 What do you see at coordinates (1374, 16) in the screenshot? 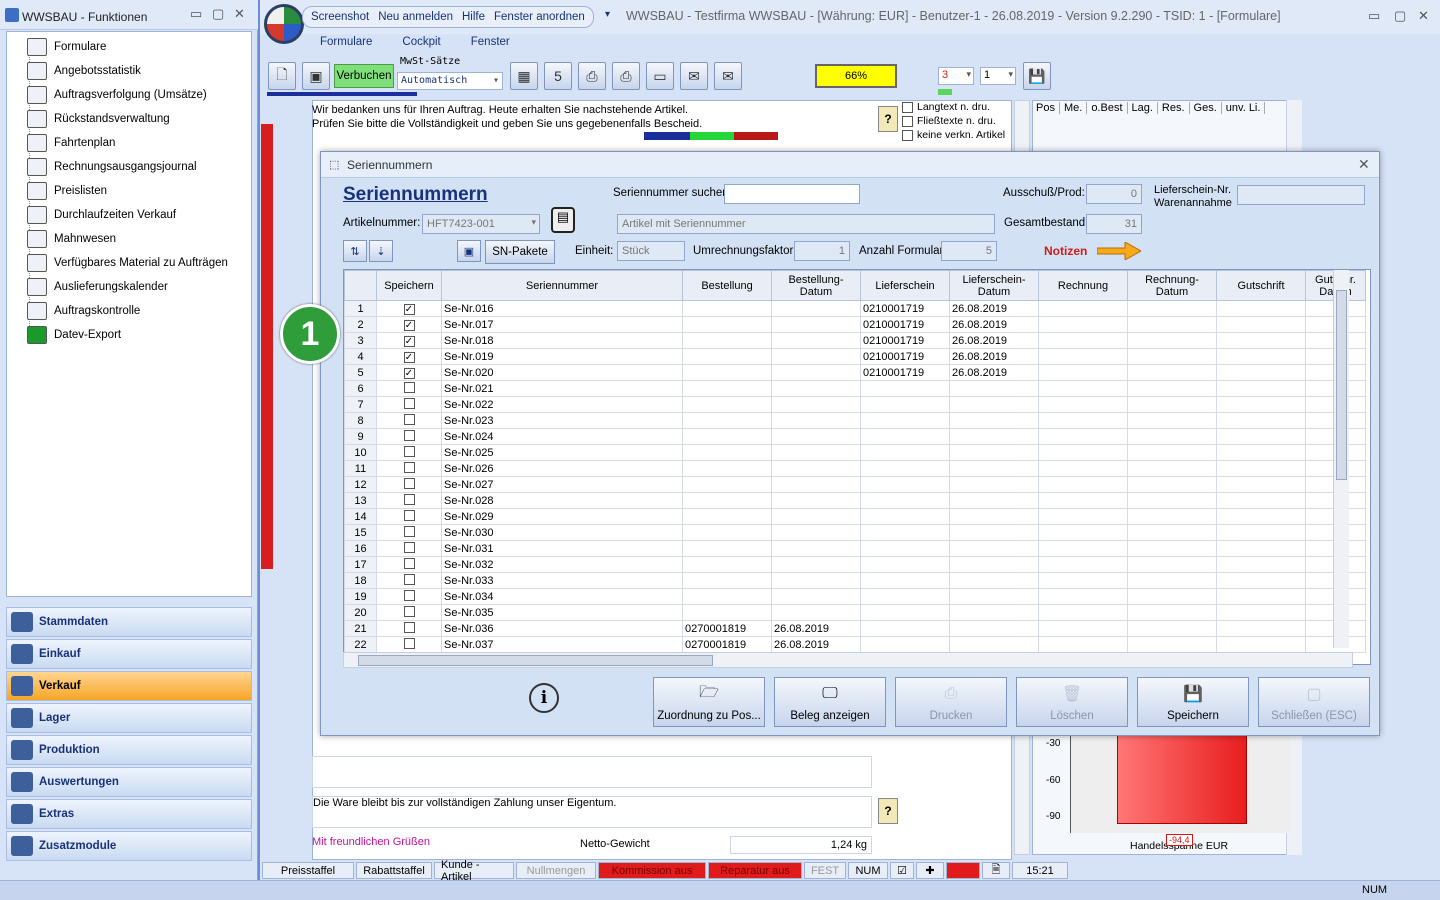
I see `main-minimize-icon: ▭` at bounding box center [1374, 16].